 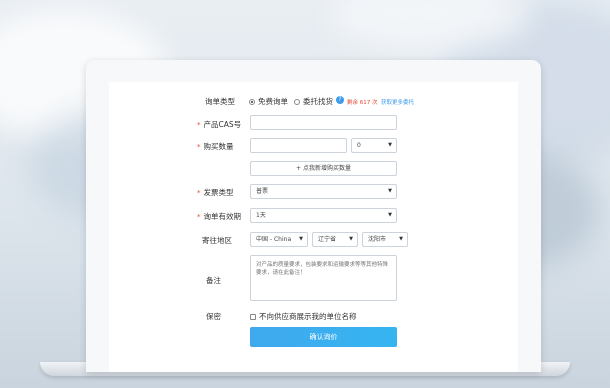 I want to click on validity-label: * 询单有效期, so click(x=219, y=216).